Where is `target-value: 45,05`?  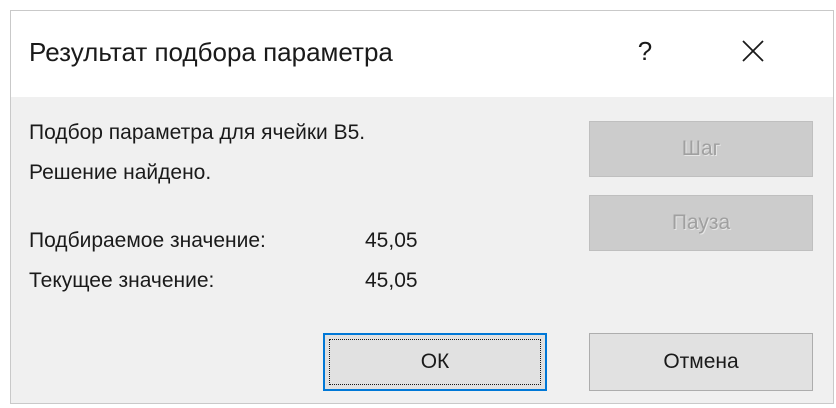
target-value: 45,05 is located at coordinates (391, 240).